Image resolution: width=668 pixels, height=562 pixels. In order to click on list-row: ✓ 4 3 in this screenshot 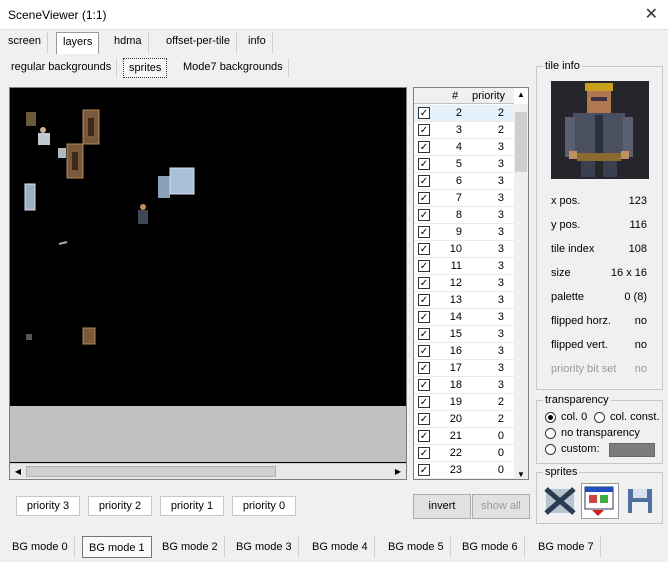, I will do `click(464, 147)`.